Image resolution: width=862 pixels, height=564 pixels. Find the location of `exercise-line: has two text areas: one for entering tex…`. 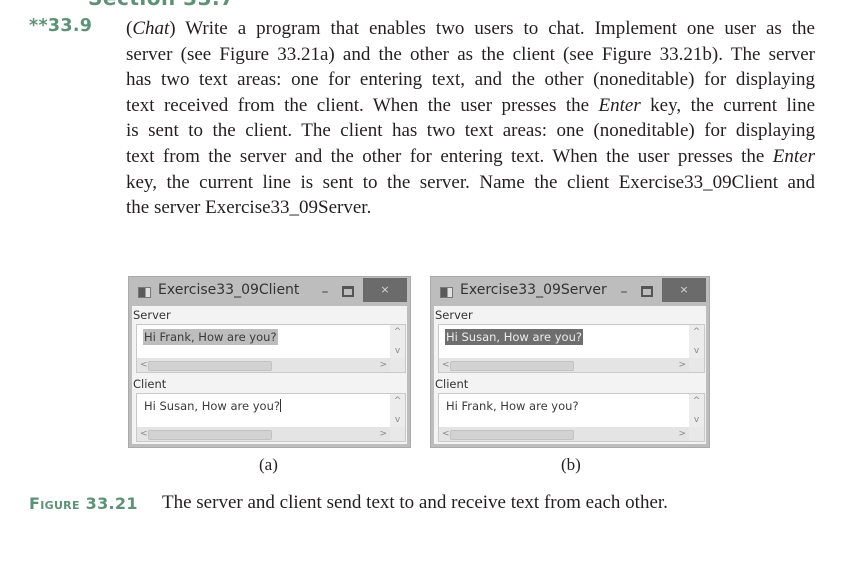

exercise-line: has two text areas: one for entering tex… is located at coordinates (470, 80).